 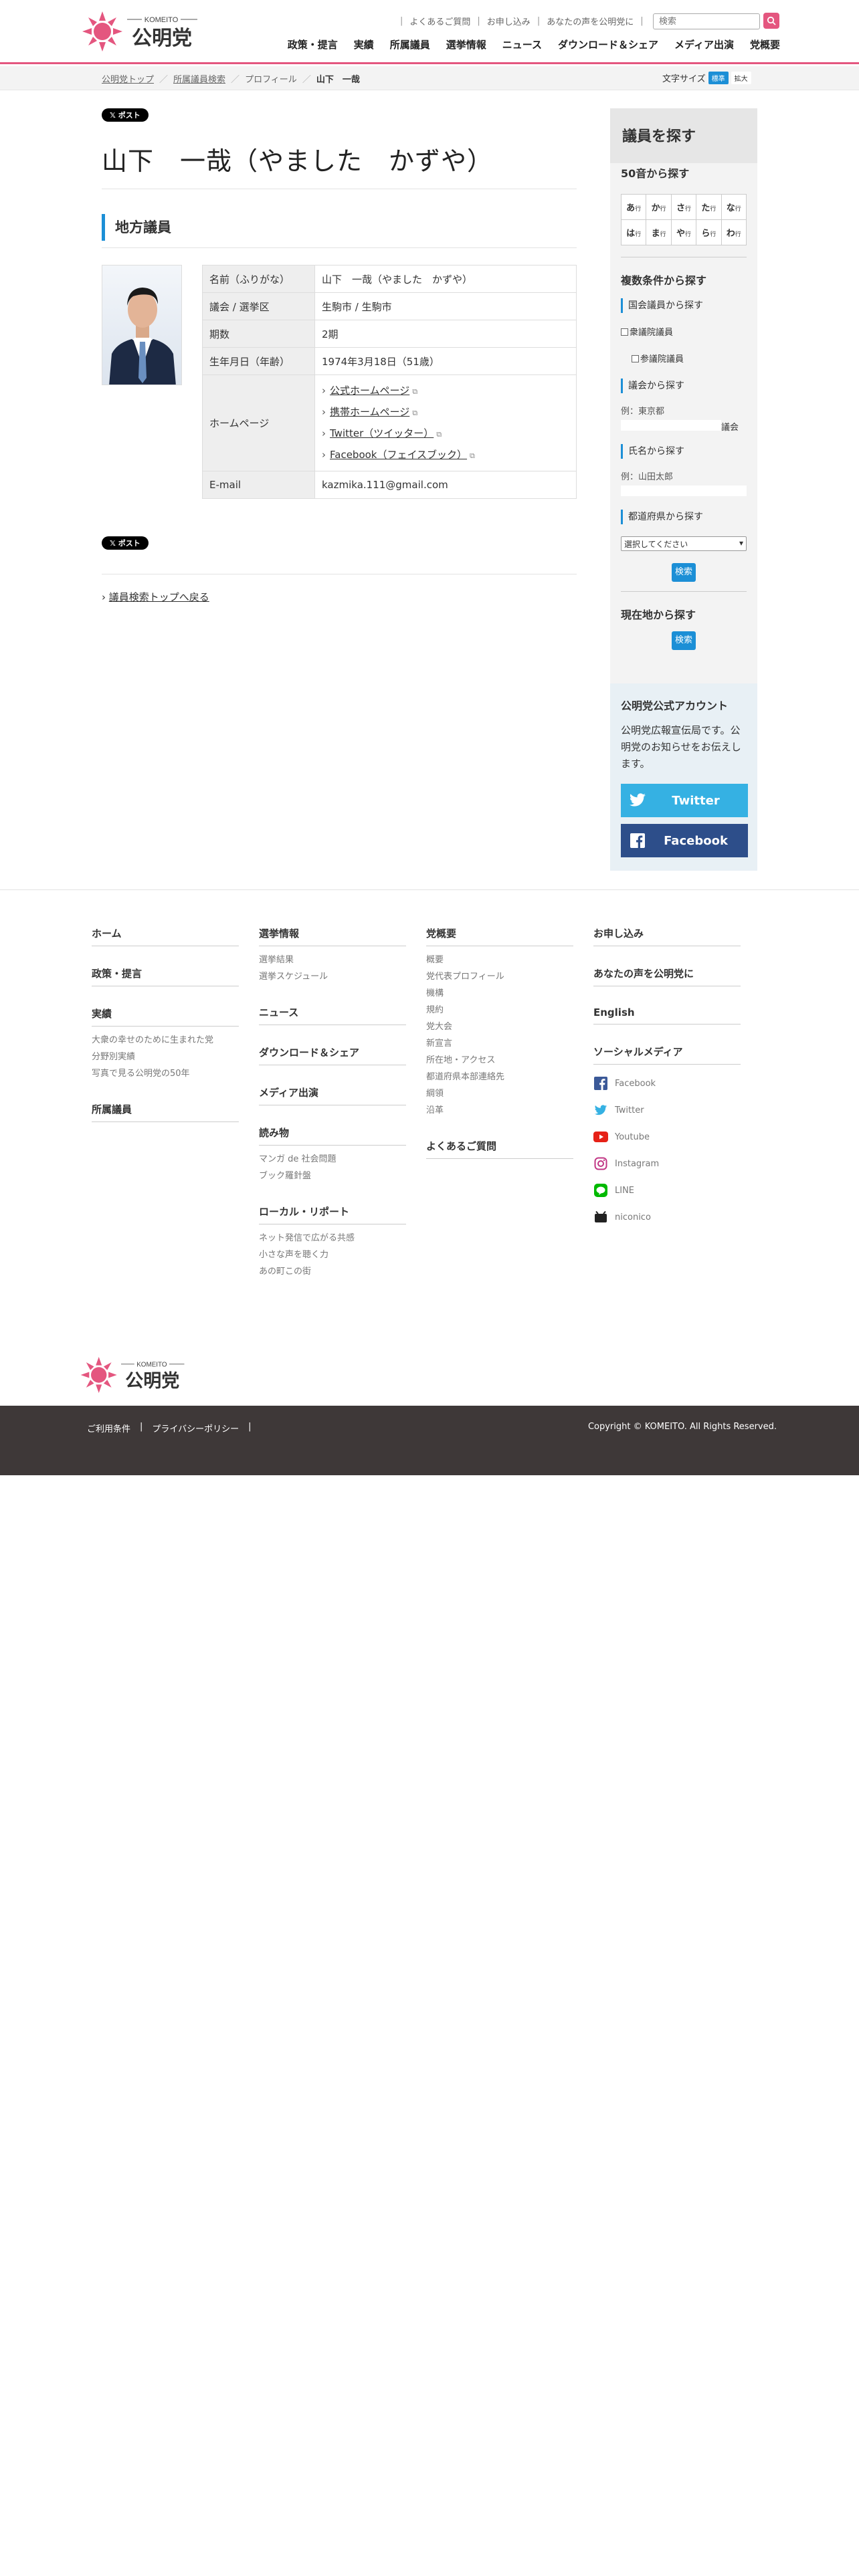 I want to click on shugiin-checkbox: 衆議院議員, so click(x=647, y=331).